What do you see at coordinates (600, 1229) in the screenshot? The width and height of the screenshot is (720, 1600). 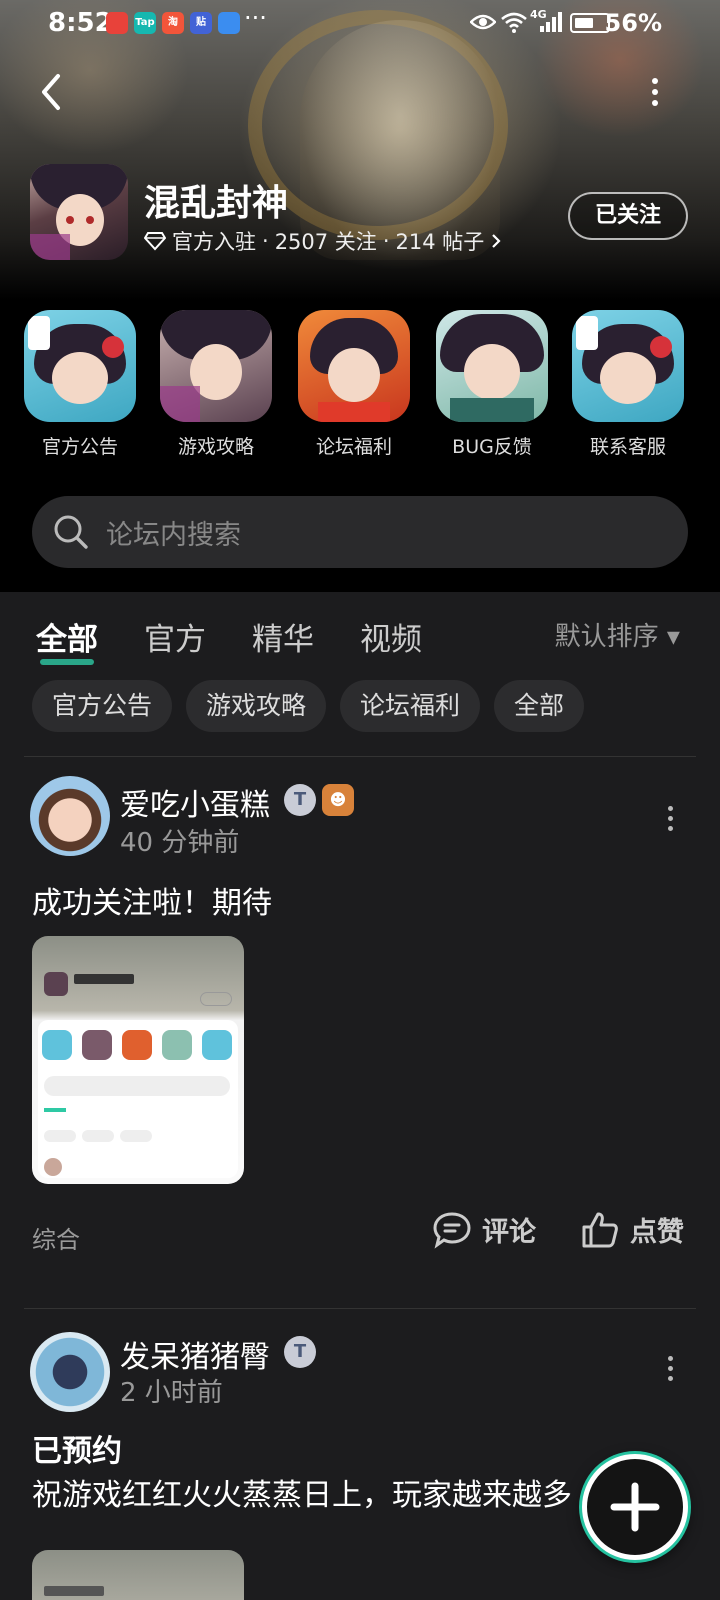 I see `thumbs-up-icon` at bounding box center [600, 1229].